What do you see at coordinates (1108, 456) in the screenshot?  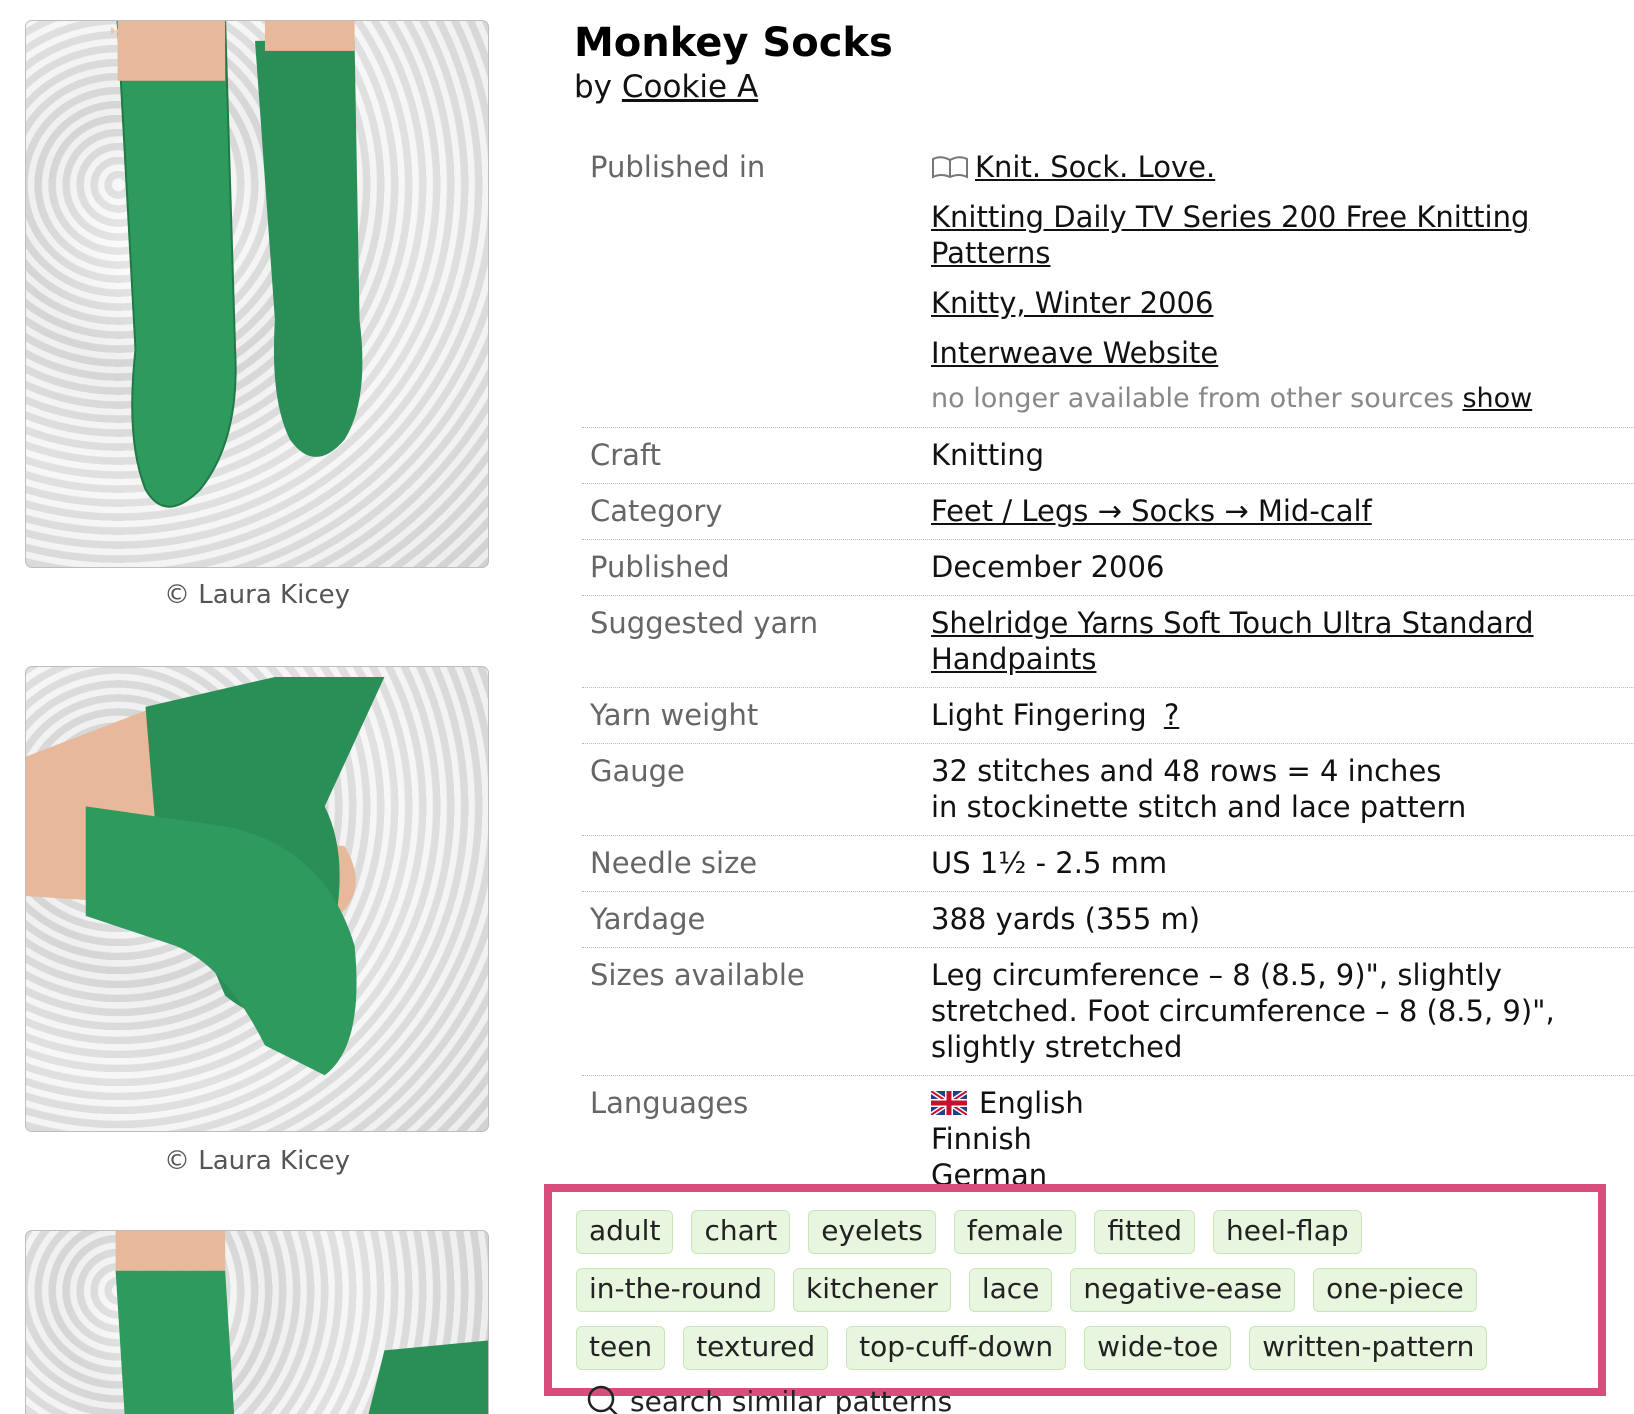 I see `row-craft: Craft Knitting` at bounding box center [1108, 456].